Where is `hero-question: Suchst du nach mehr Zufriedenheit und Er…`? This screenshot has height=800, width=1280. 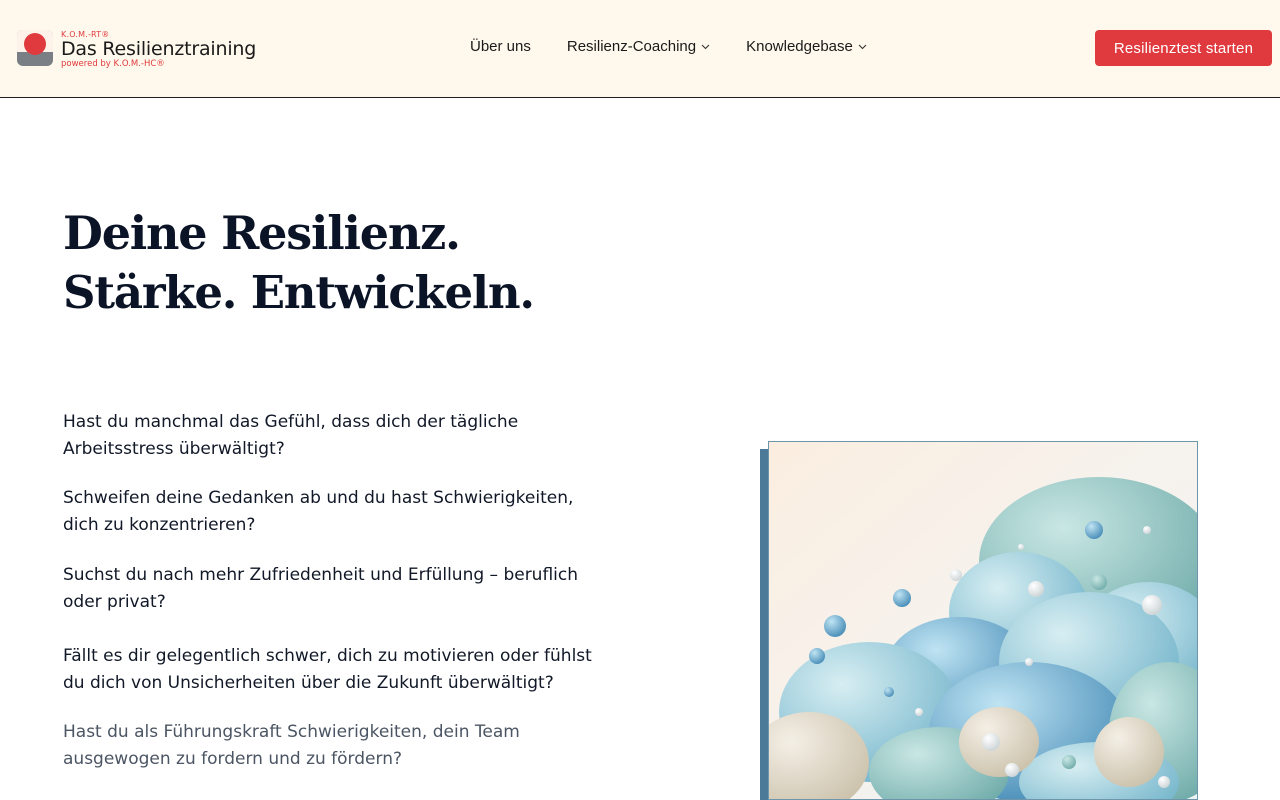 hero-question: Suchst du nach mehr Zufriedenheit und Er… is located at coordinates (321, 588).